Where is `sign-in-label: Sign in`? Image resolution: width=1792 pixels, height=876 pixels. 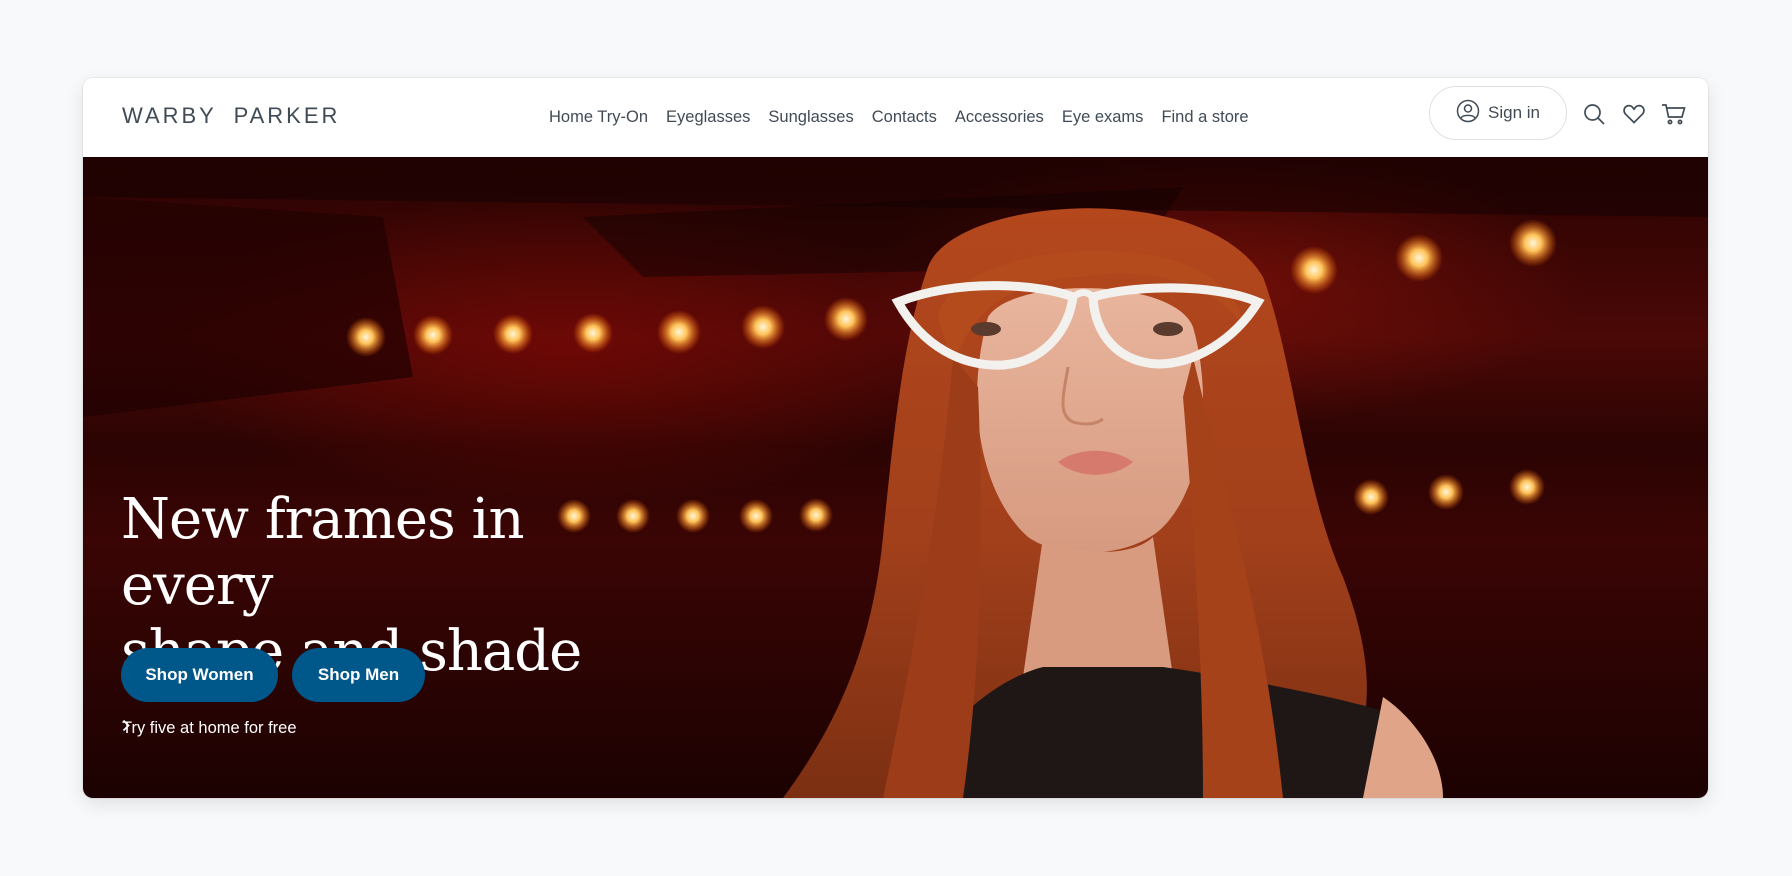 sign-in-label: Sign in is located at coordinates (1514, 112).